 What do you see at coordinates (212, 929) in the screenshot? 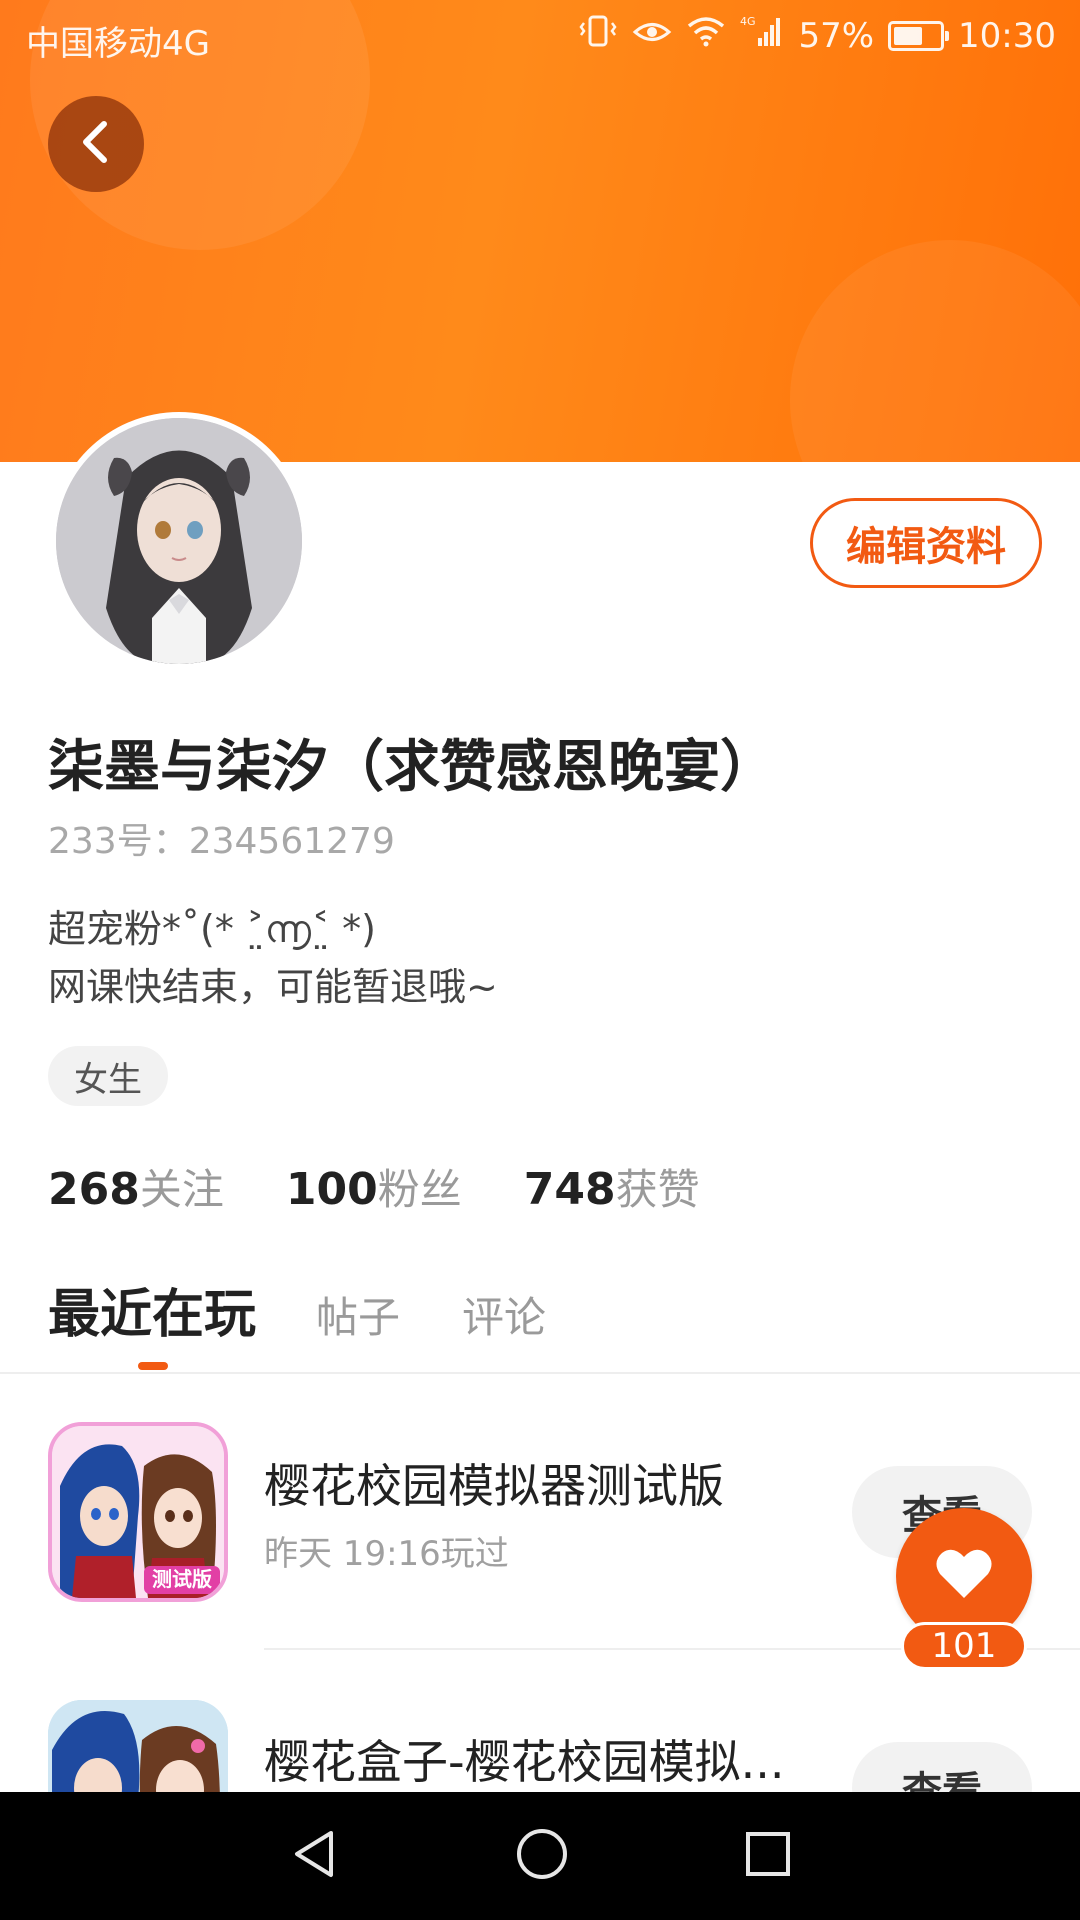
I see `bio-line: 超宠粉*˚(* ˃̤൬˂̤ *)` at bounding box center [212, 929].